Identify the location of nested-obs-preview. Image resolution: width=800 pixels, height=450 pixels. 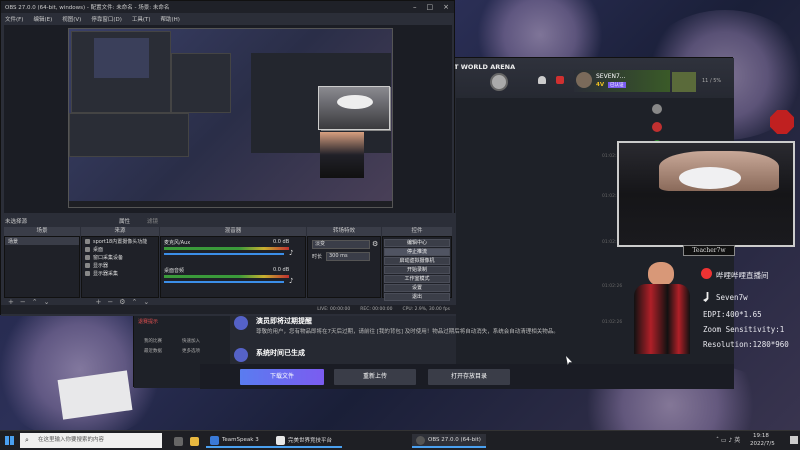
(121, 72).